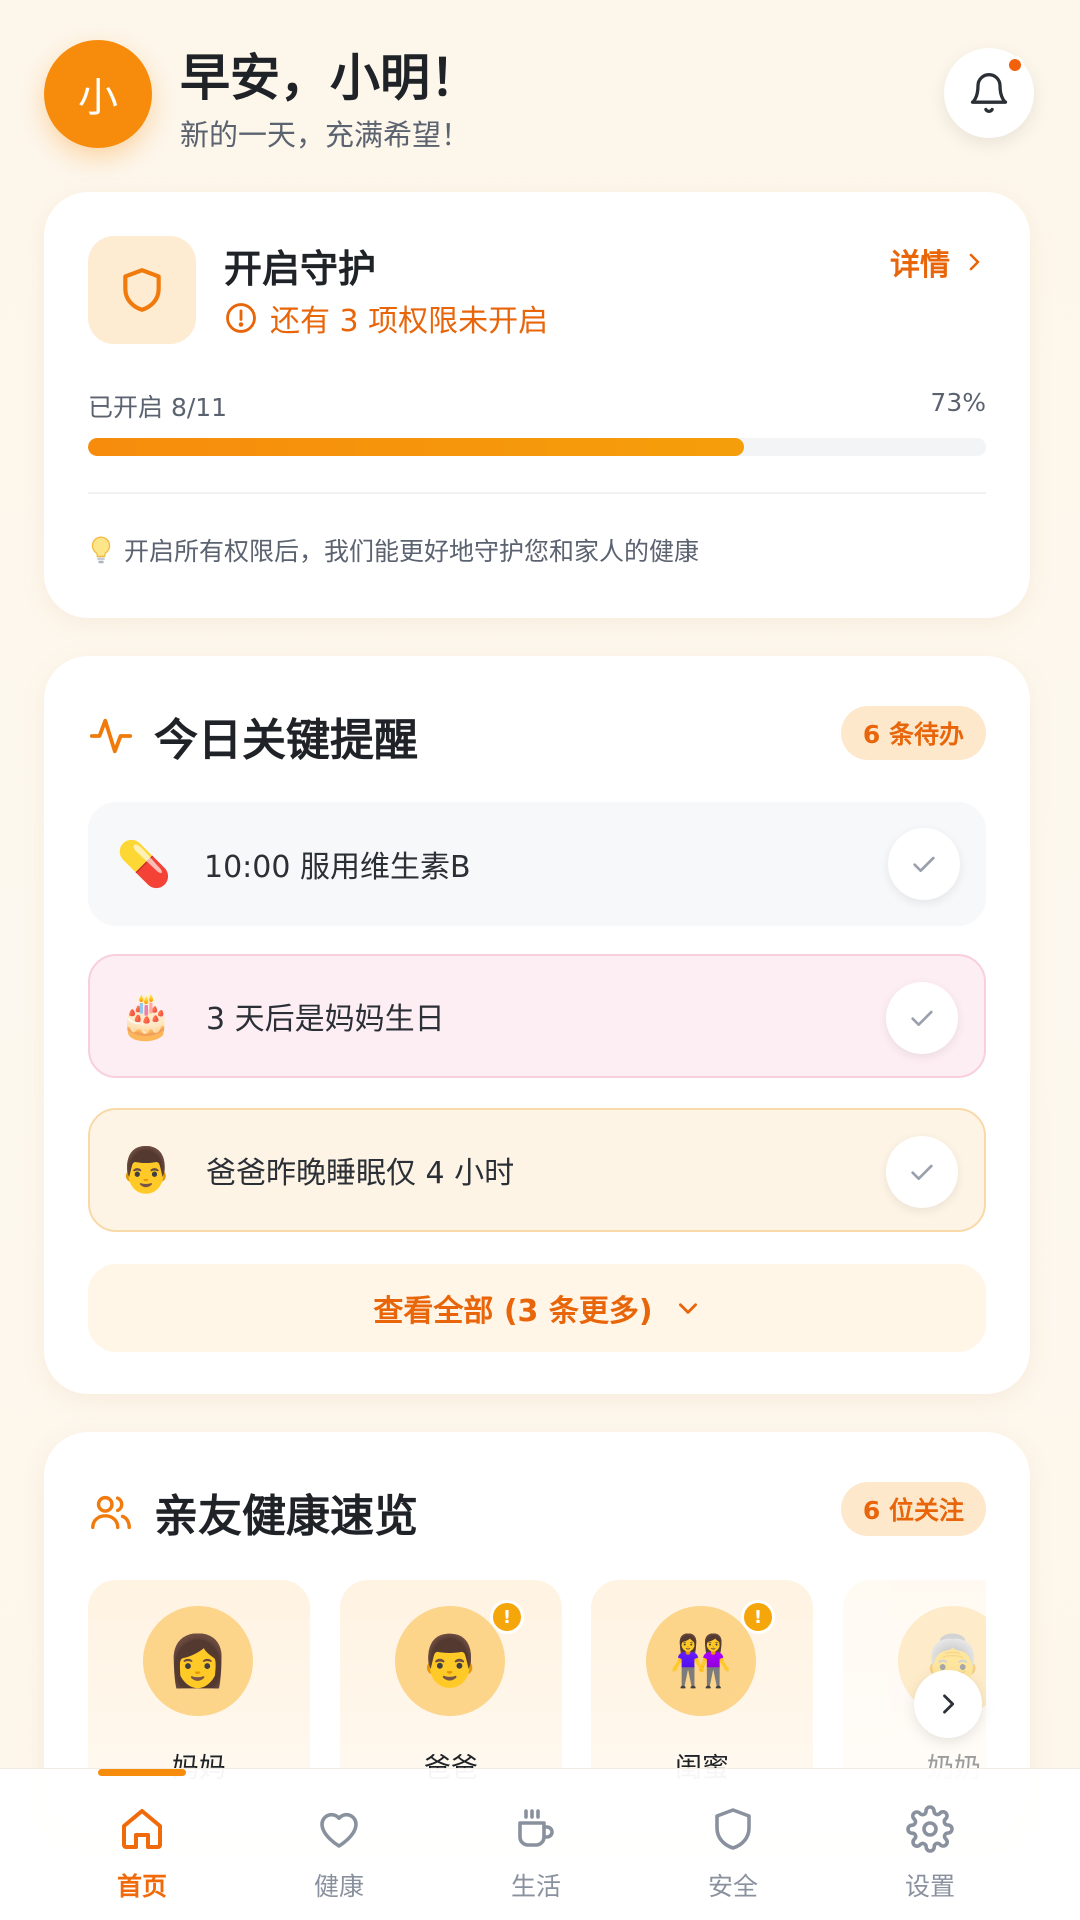  Describe the element at coordinates (409, 321) in the screenshot. I see `permission-warning-text: 还有 3 项权限未开启` at that location.